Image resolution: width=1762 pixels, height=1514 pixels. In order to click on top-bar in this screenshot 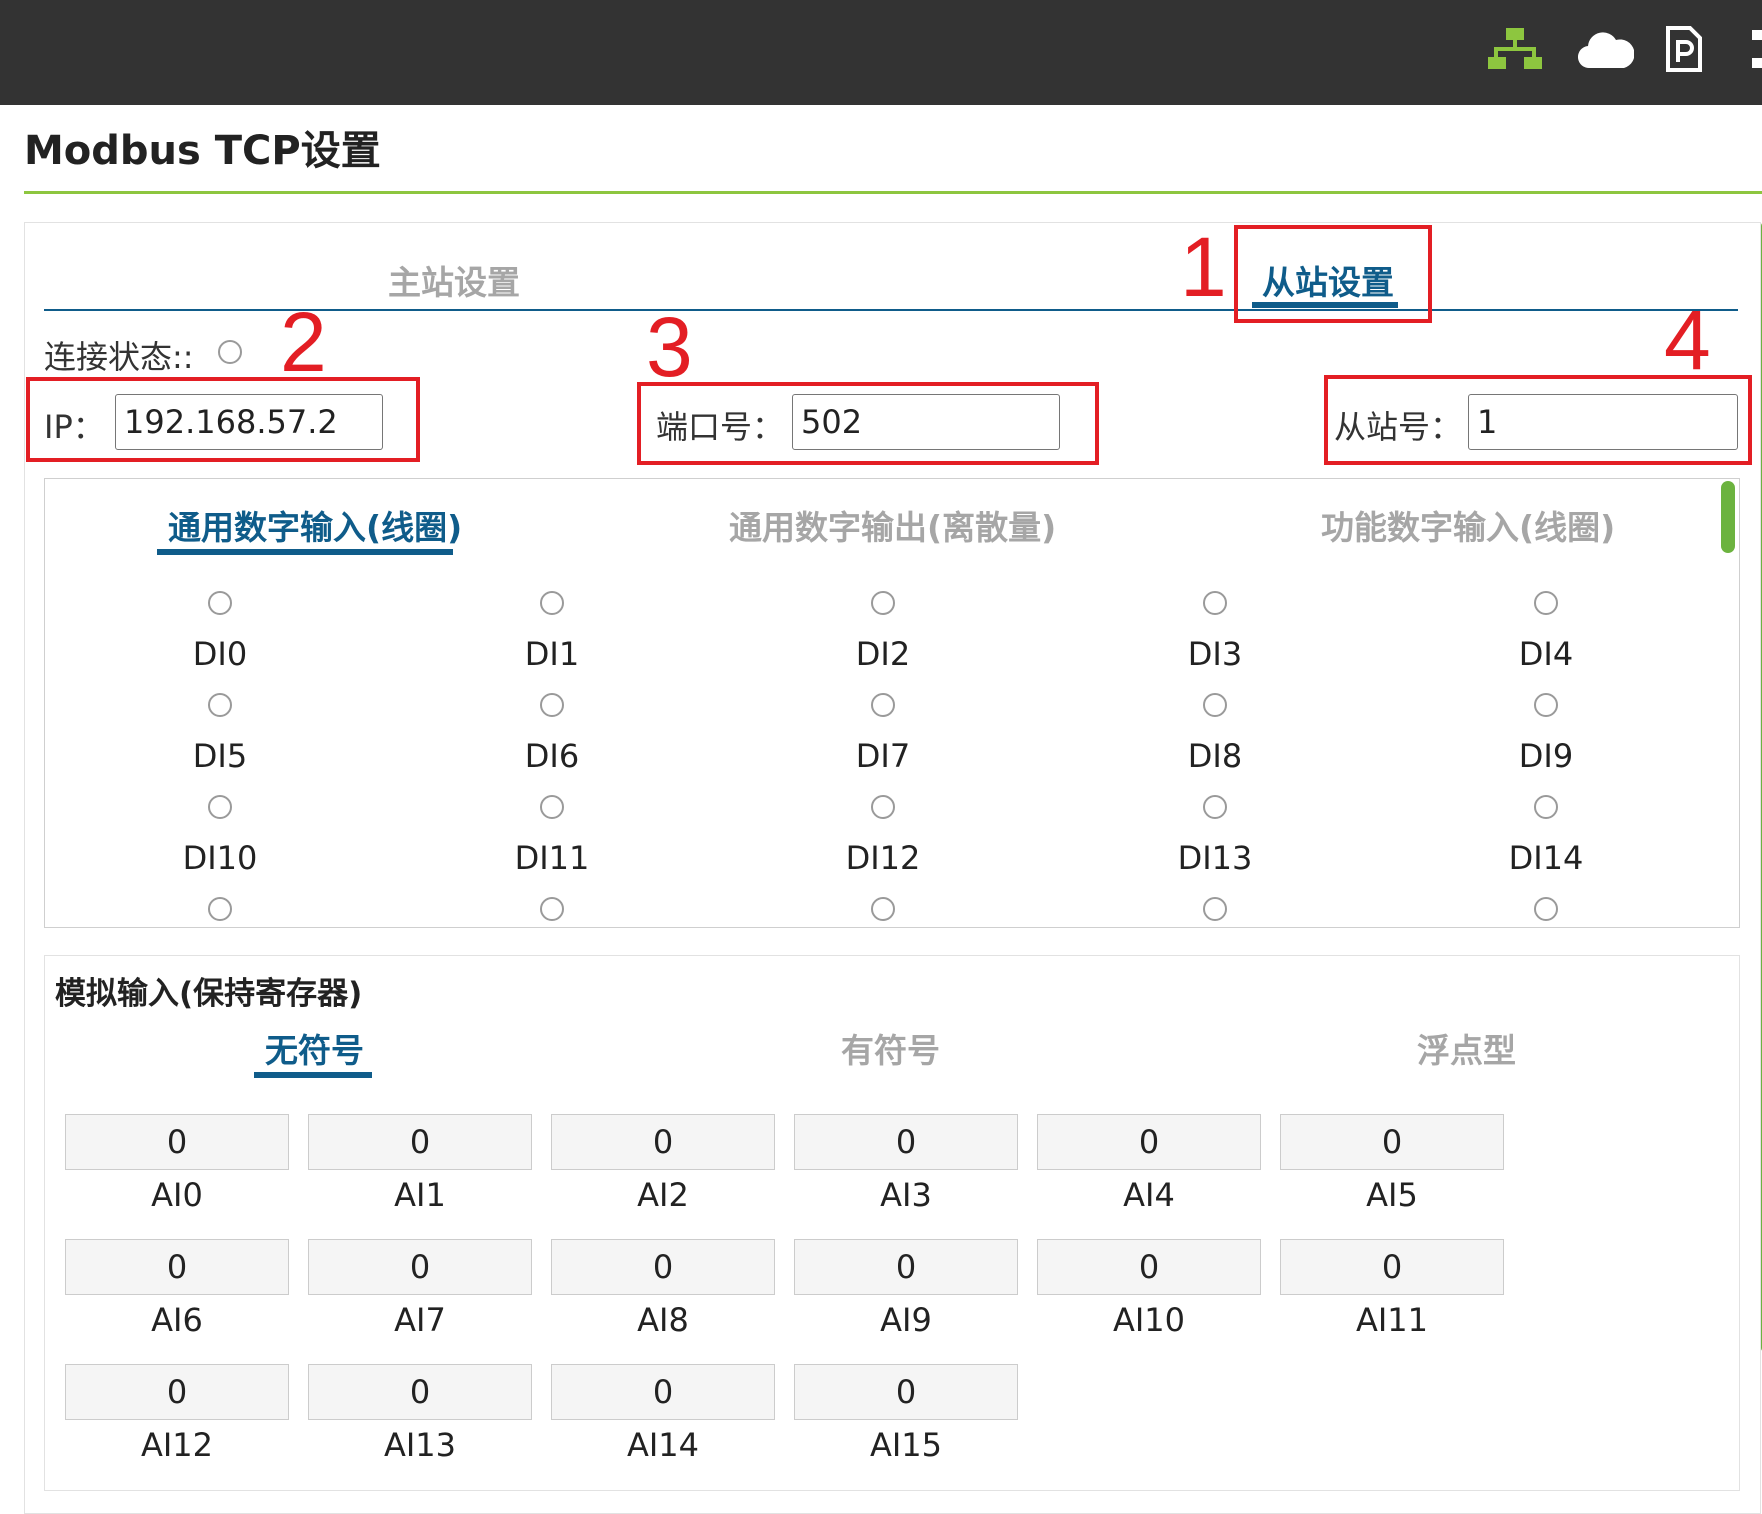, I will do `click(881, 52)`.